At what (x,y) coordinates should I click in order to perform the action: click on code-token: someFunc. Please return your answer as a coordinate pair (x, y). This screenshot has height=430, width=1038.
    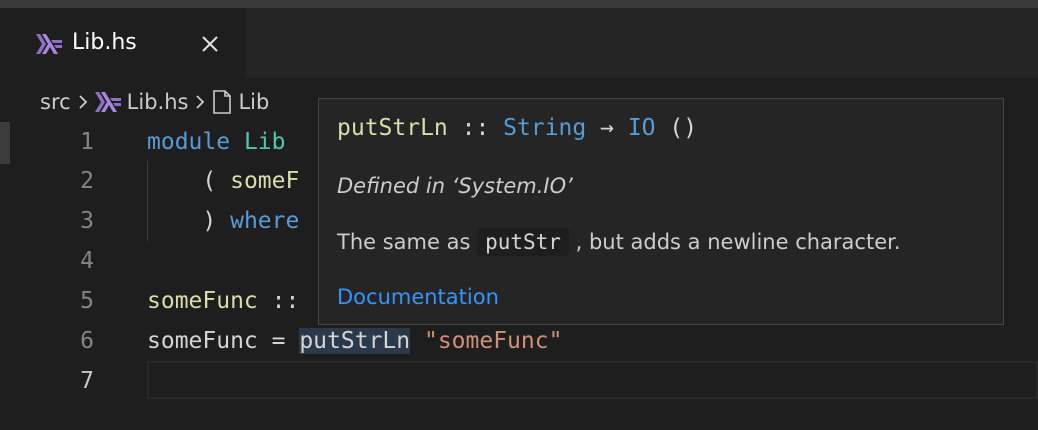
    Looking at the image, I should click on (202, 301).